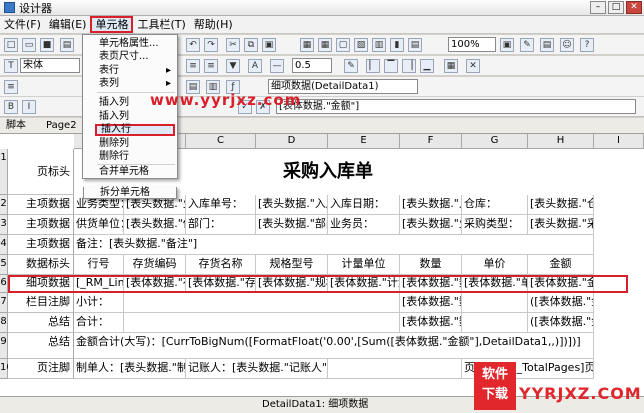 Image resolution: width=644 pixels, height=413 pixels. What do you see at coordinates (130, 369) in the screenshot?
I see `table-cell: 制单人：[表头数据."制单人"]` at bounding box center [130, 369].